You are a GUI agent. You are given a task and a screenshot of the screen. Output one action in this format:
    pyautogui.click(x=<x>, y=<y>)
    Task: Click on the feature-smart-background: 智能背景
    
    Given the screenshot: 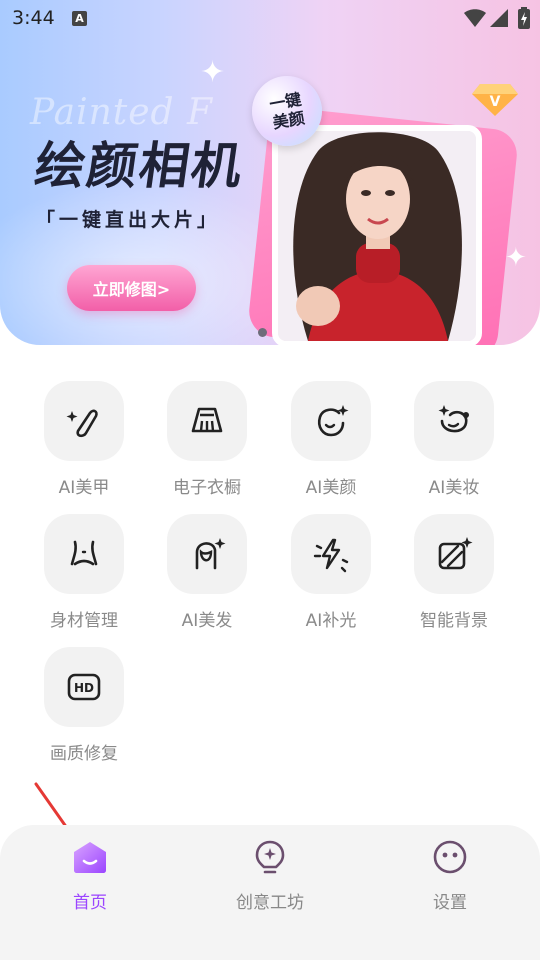 What is the action you would take?
    pyautogui.click(x=454, y=576)
    